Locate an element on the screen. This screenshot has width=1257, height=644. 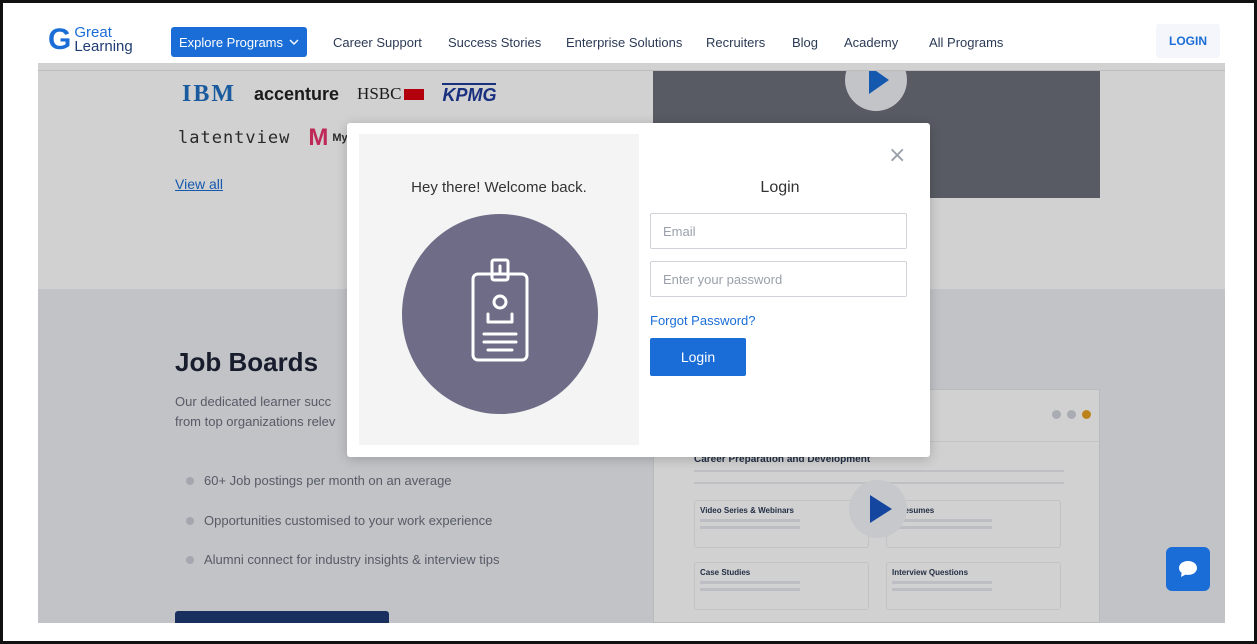
nav-blog: Blog is located at coordinates (805, 42).